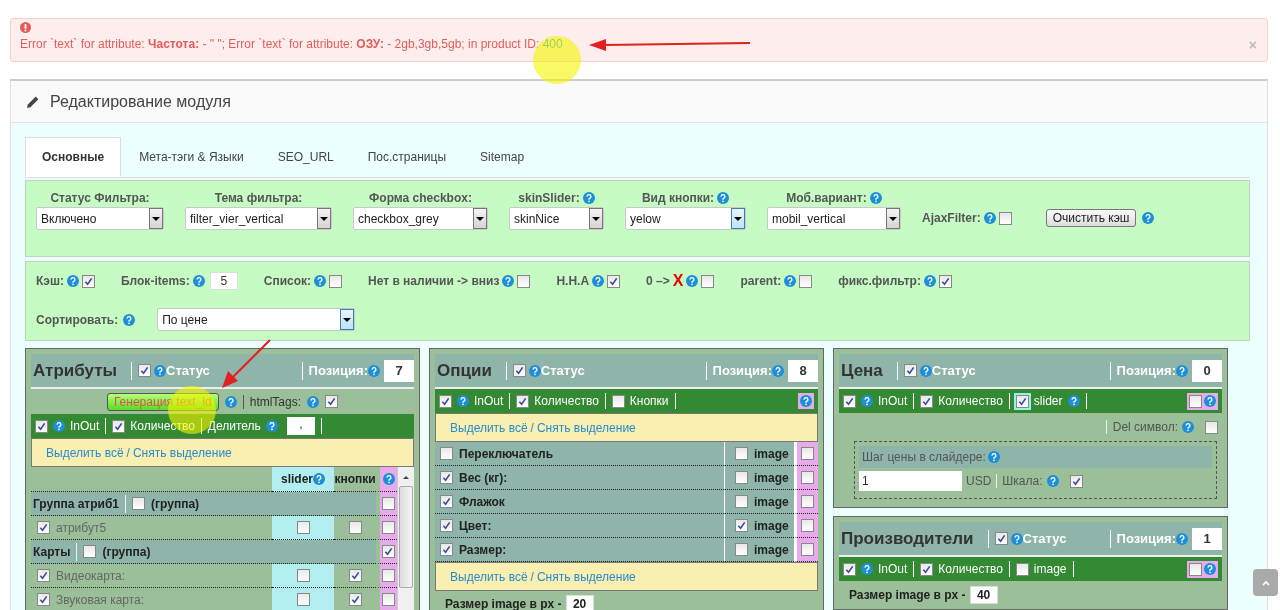 This screenshot has height=610, width=1280. I want to click on dropdown: mobil_vertical, so click(834, 218).